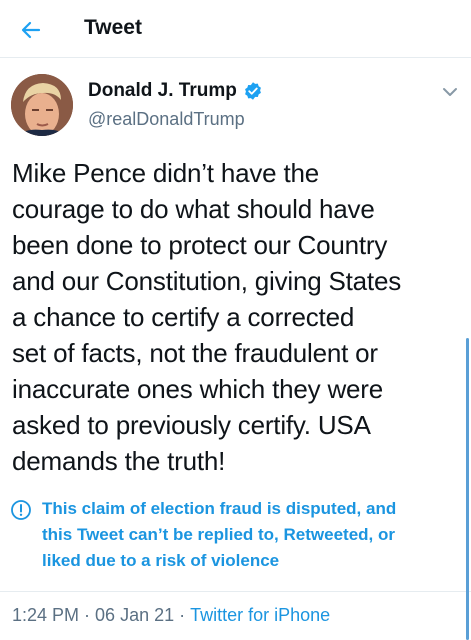  Describe the element at coordinates (193, 209) in the screenshot. I see `tweet-text-line: courage to do what should have` at that location.